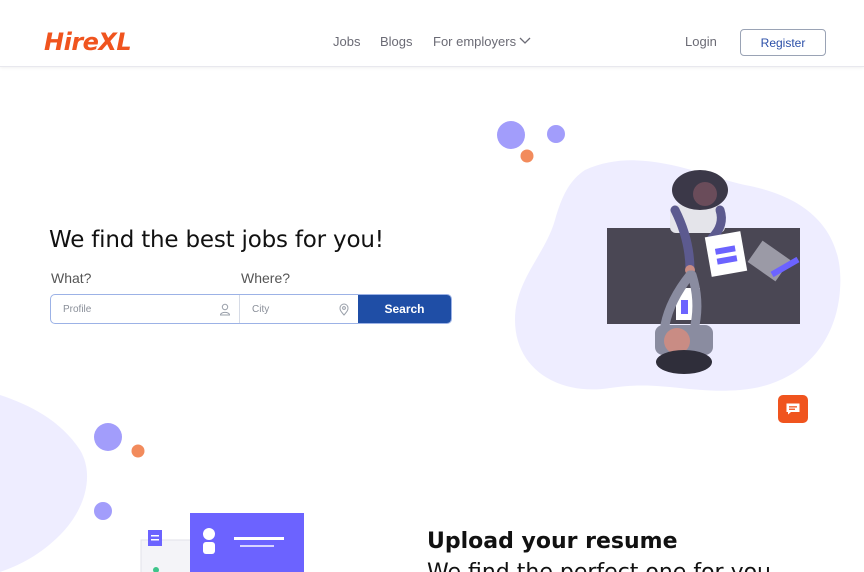 The image size is (864, 572). Describe the element at coordinates (552, 541) in the screenshot. I see `resume-section-title: Upload your resume` at that location.